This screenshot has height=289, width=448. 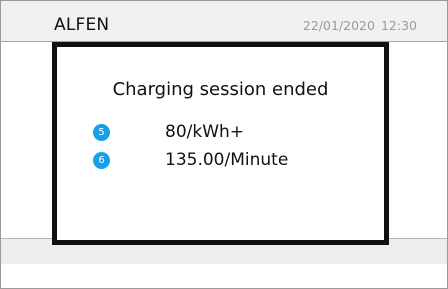 I want to click on rate-value-energy: 80/kWh+, so click(x=205, y=132).